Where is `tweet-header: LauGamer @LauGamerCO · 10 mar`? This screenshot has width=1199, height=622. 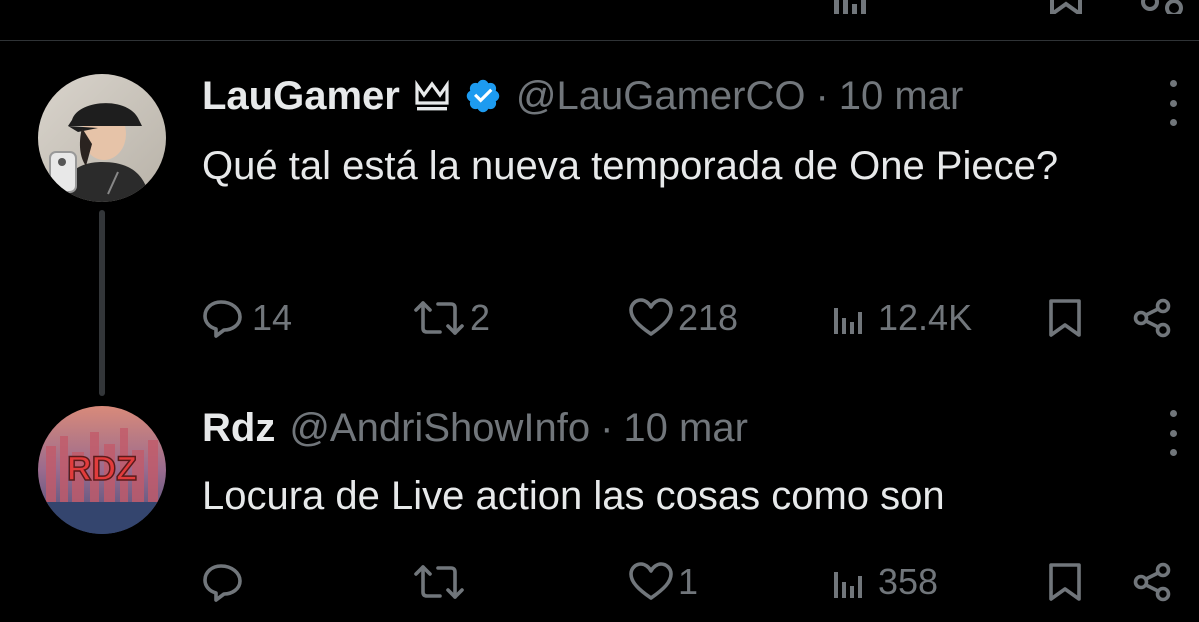
tweet-header: LauGamer @LauGamerCO · 10 mar is located at coordinates (582, 96).